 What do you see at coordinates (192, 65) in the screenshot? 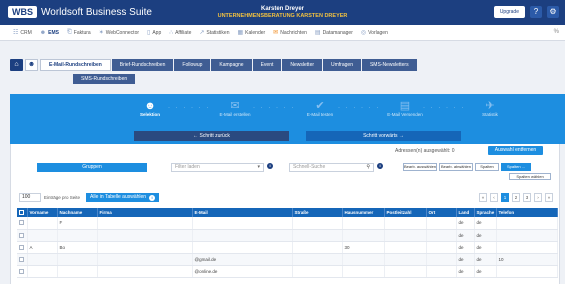
I see `tab-followup: Followup` at bounding box center [192, 65].